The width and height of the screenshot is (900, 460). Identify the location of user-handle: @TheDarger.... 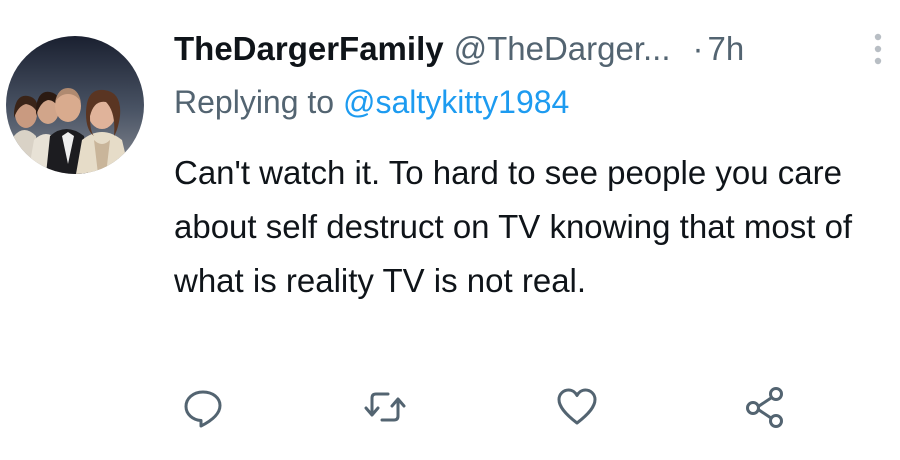
(562, 49).